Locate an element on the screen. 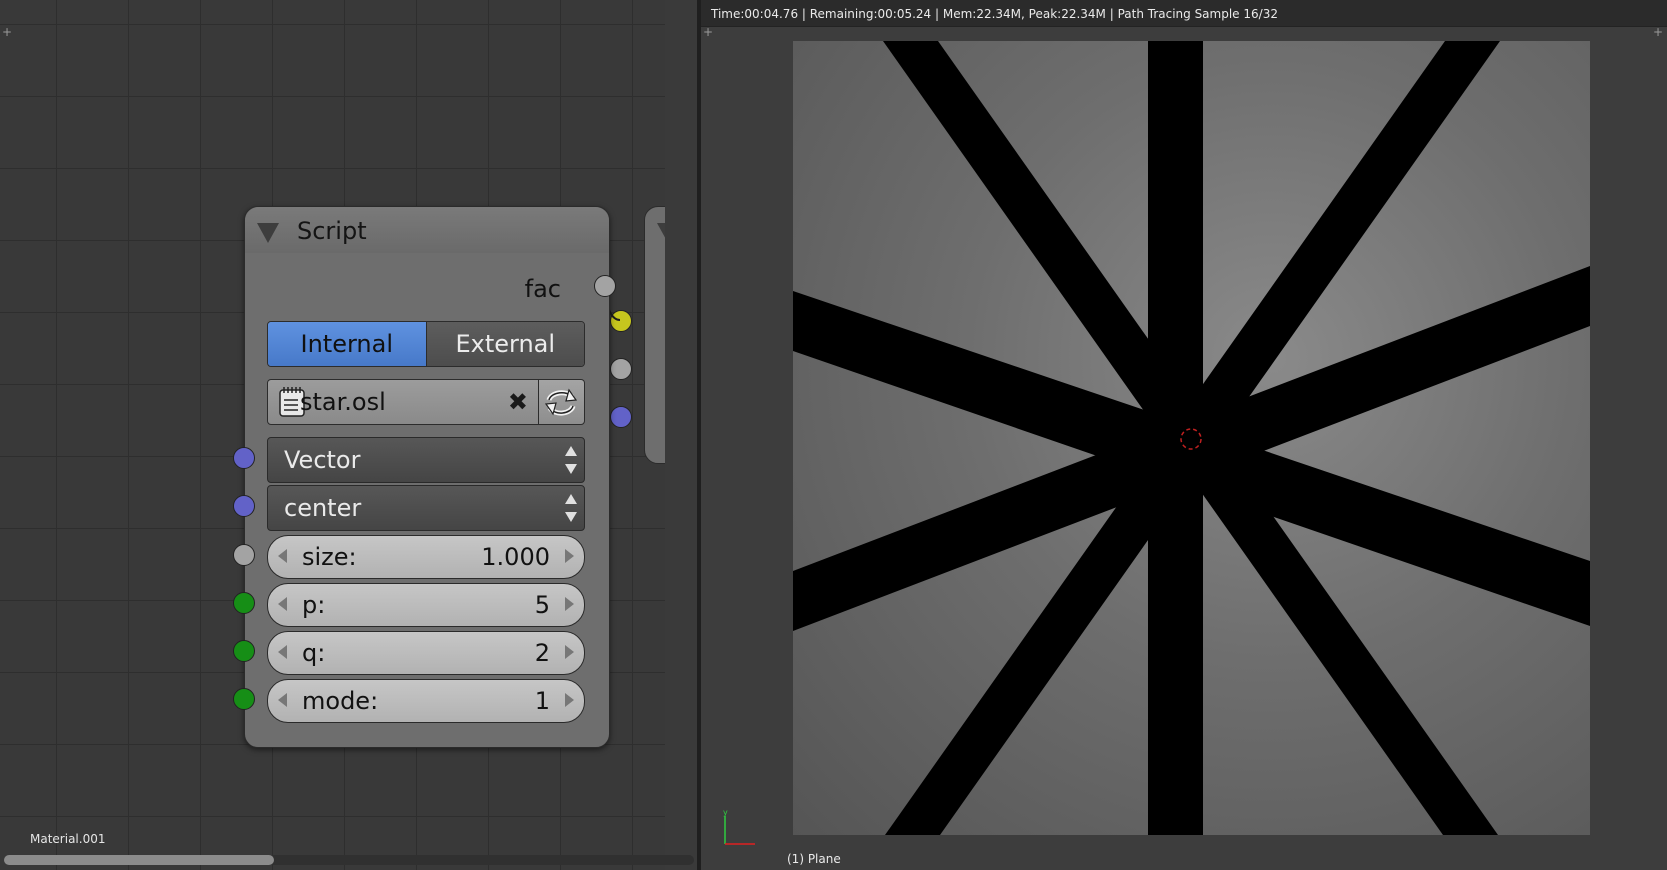  internal-button: Internal is located at coordinates (347, 344).